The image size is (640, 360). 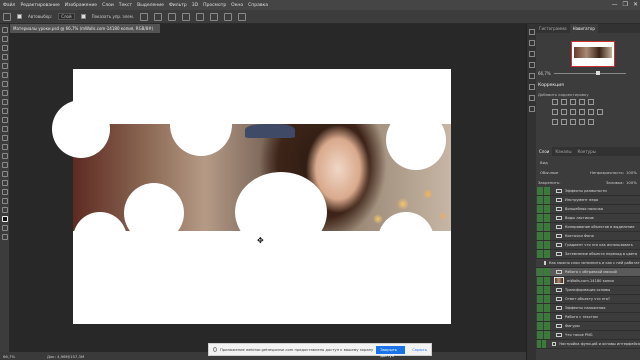 I want to click on layer-row: Работа с обтравкой маской, so click(x=588, y=272).